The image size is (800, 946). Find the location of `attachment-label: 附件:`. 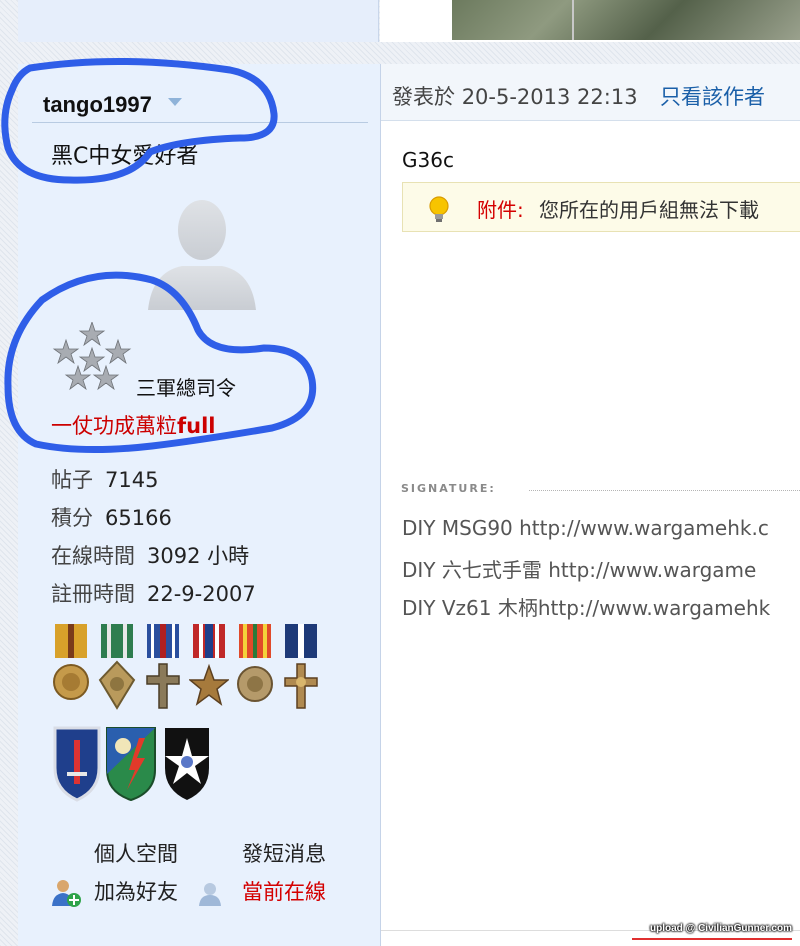

attachment-label: 附件: is located at coordinates (500, 210).